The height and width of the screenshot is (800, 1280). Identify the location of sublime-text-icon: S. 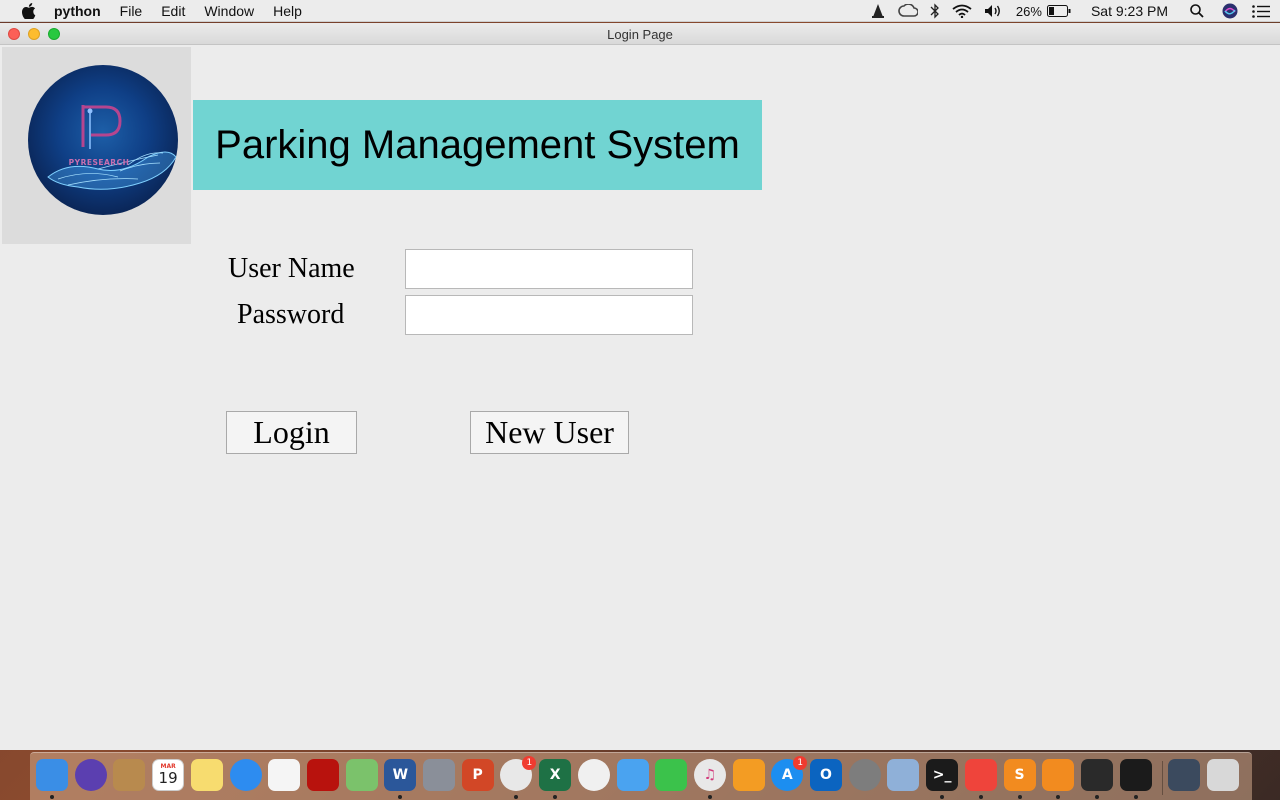
(1019, 775).